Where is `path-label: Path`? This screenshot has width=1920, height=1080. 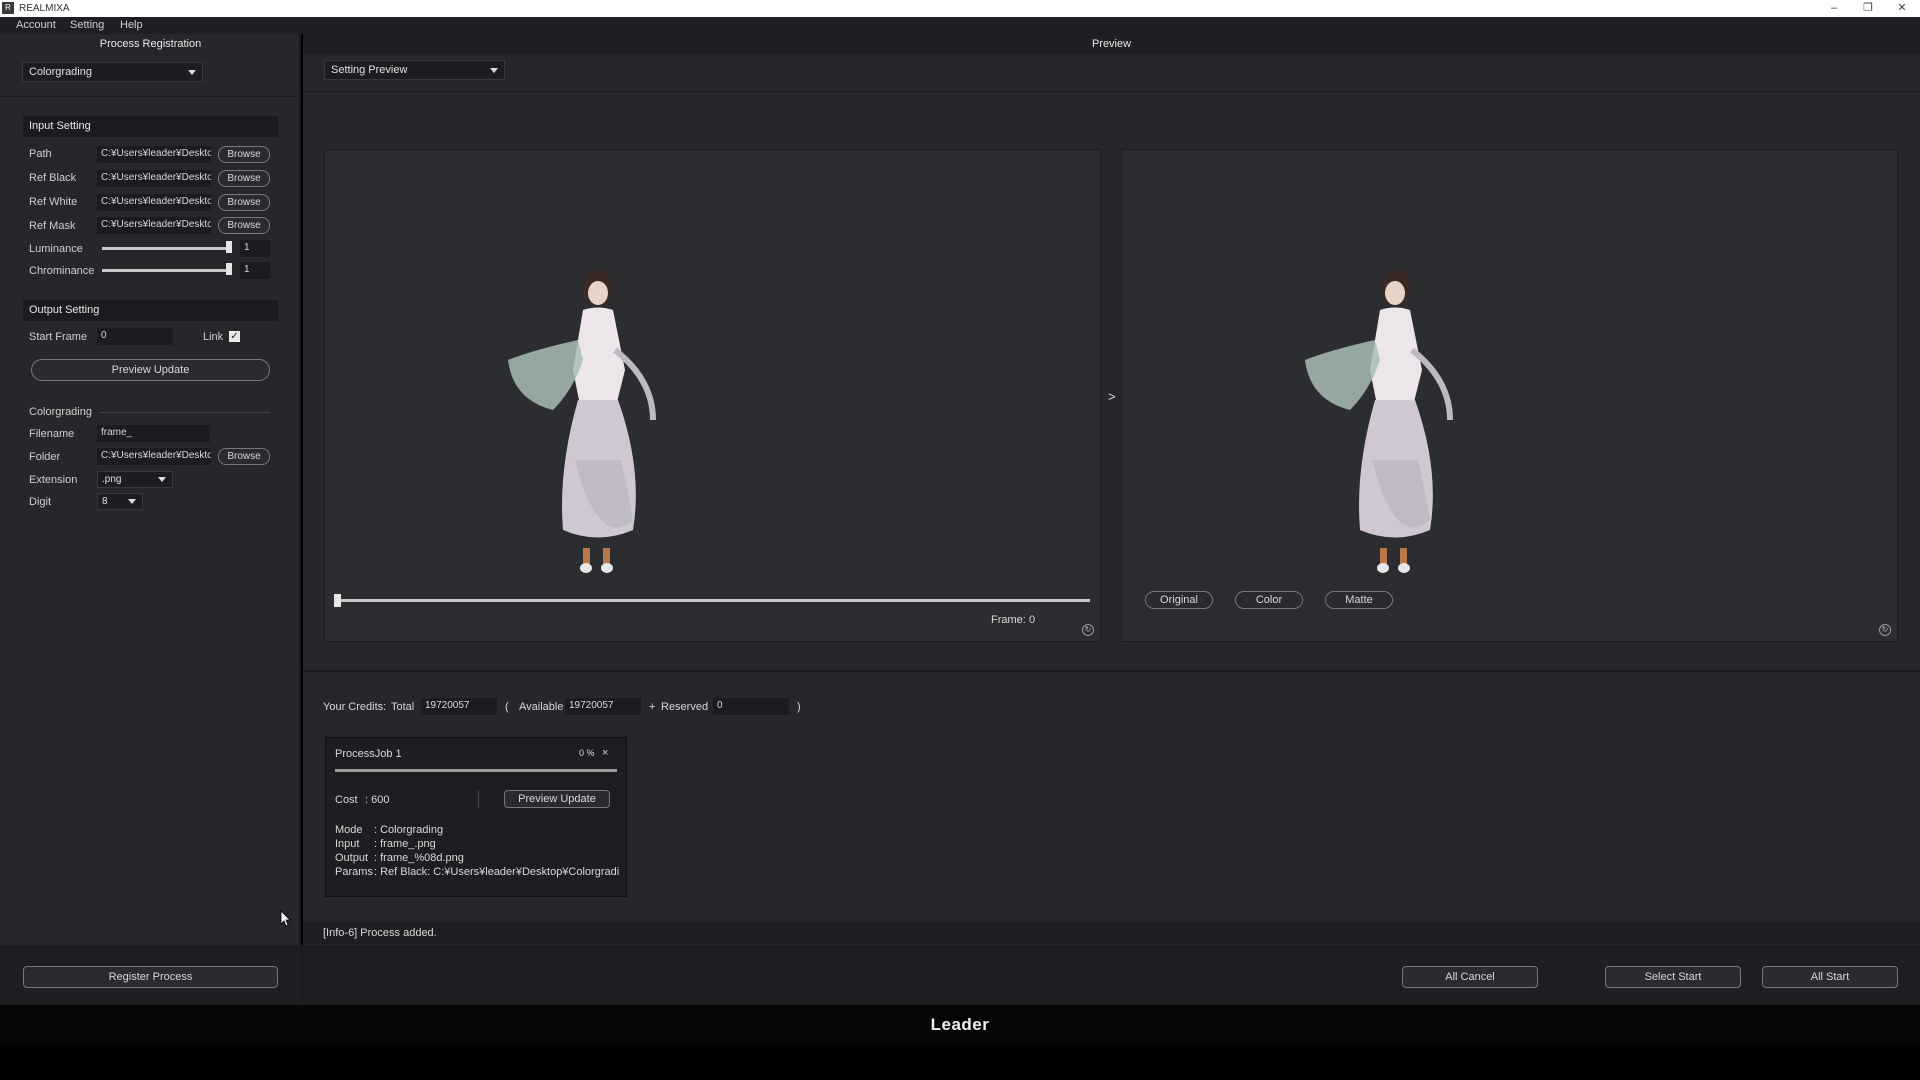 path-label: Path is located at coordinates (40, 154).